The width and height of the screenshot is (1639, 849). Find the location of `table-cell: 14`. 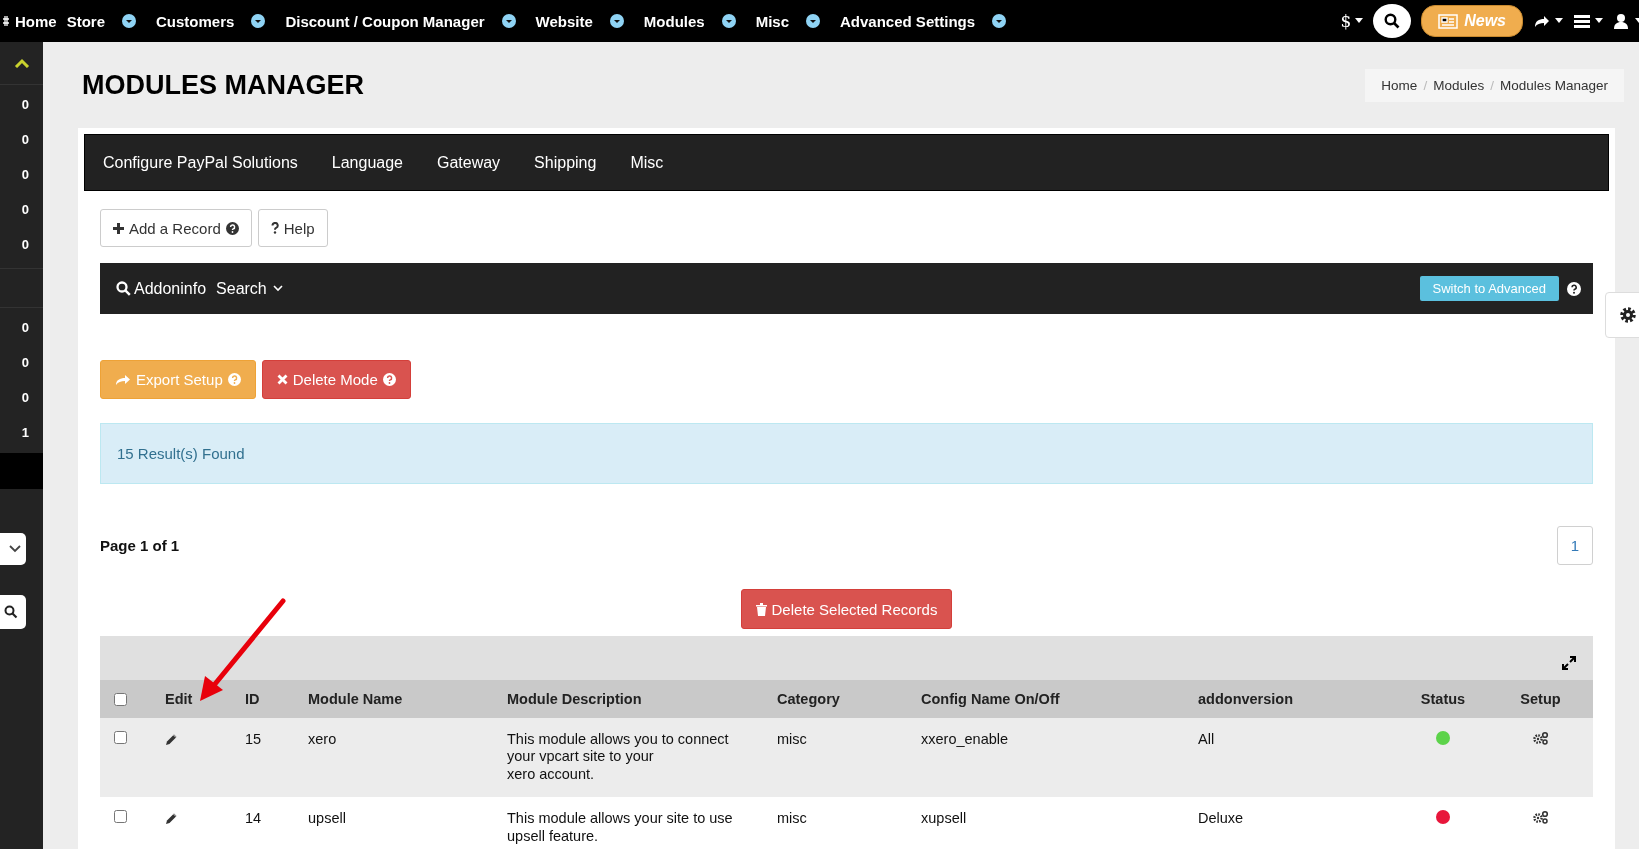

table-cell: 14 is located at coordinates (276, 823).